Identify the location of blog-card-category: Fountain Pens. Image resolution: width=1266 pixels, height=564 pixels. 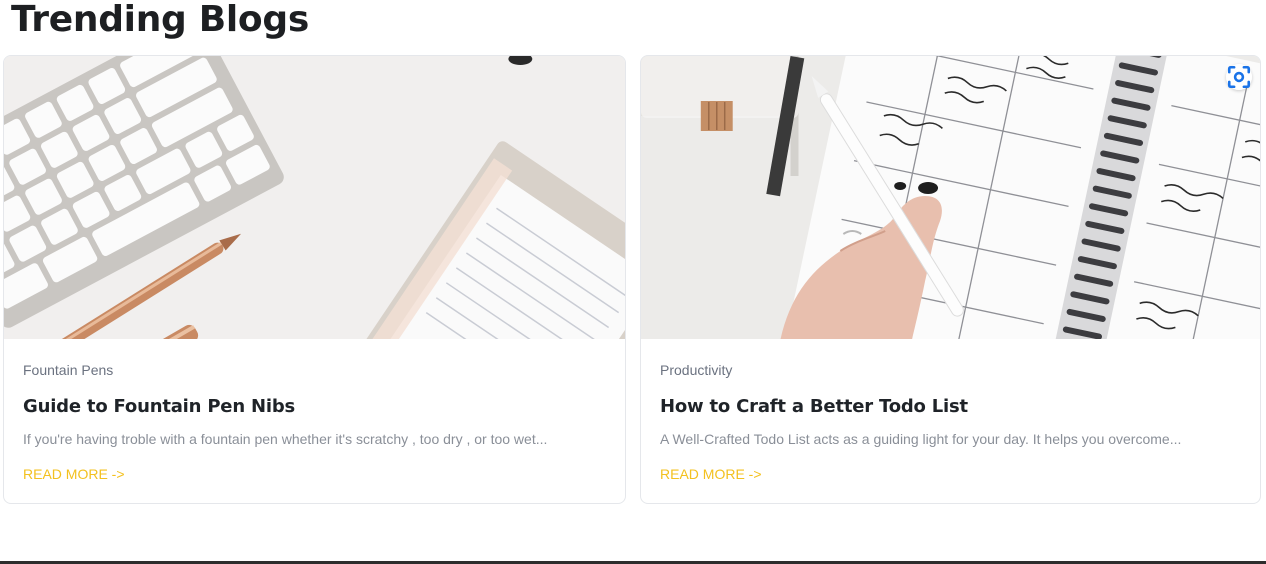
(314, 370).